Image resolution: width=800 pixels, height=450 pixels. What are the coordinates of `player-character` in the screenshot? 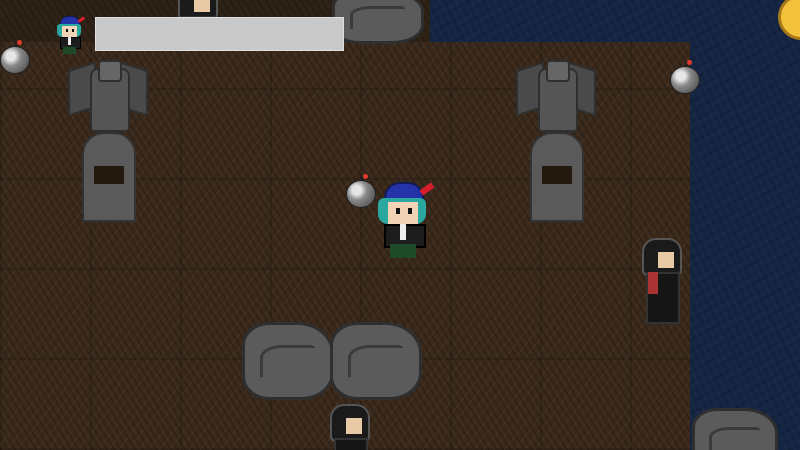 It's located at (406, 222).